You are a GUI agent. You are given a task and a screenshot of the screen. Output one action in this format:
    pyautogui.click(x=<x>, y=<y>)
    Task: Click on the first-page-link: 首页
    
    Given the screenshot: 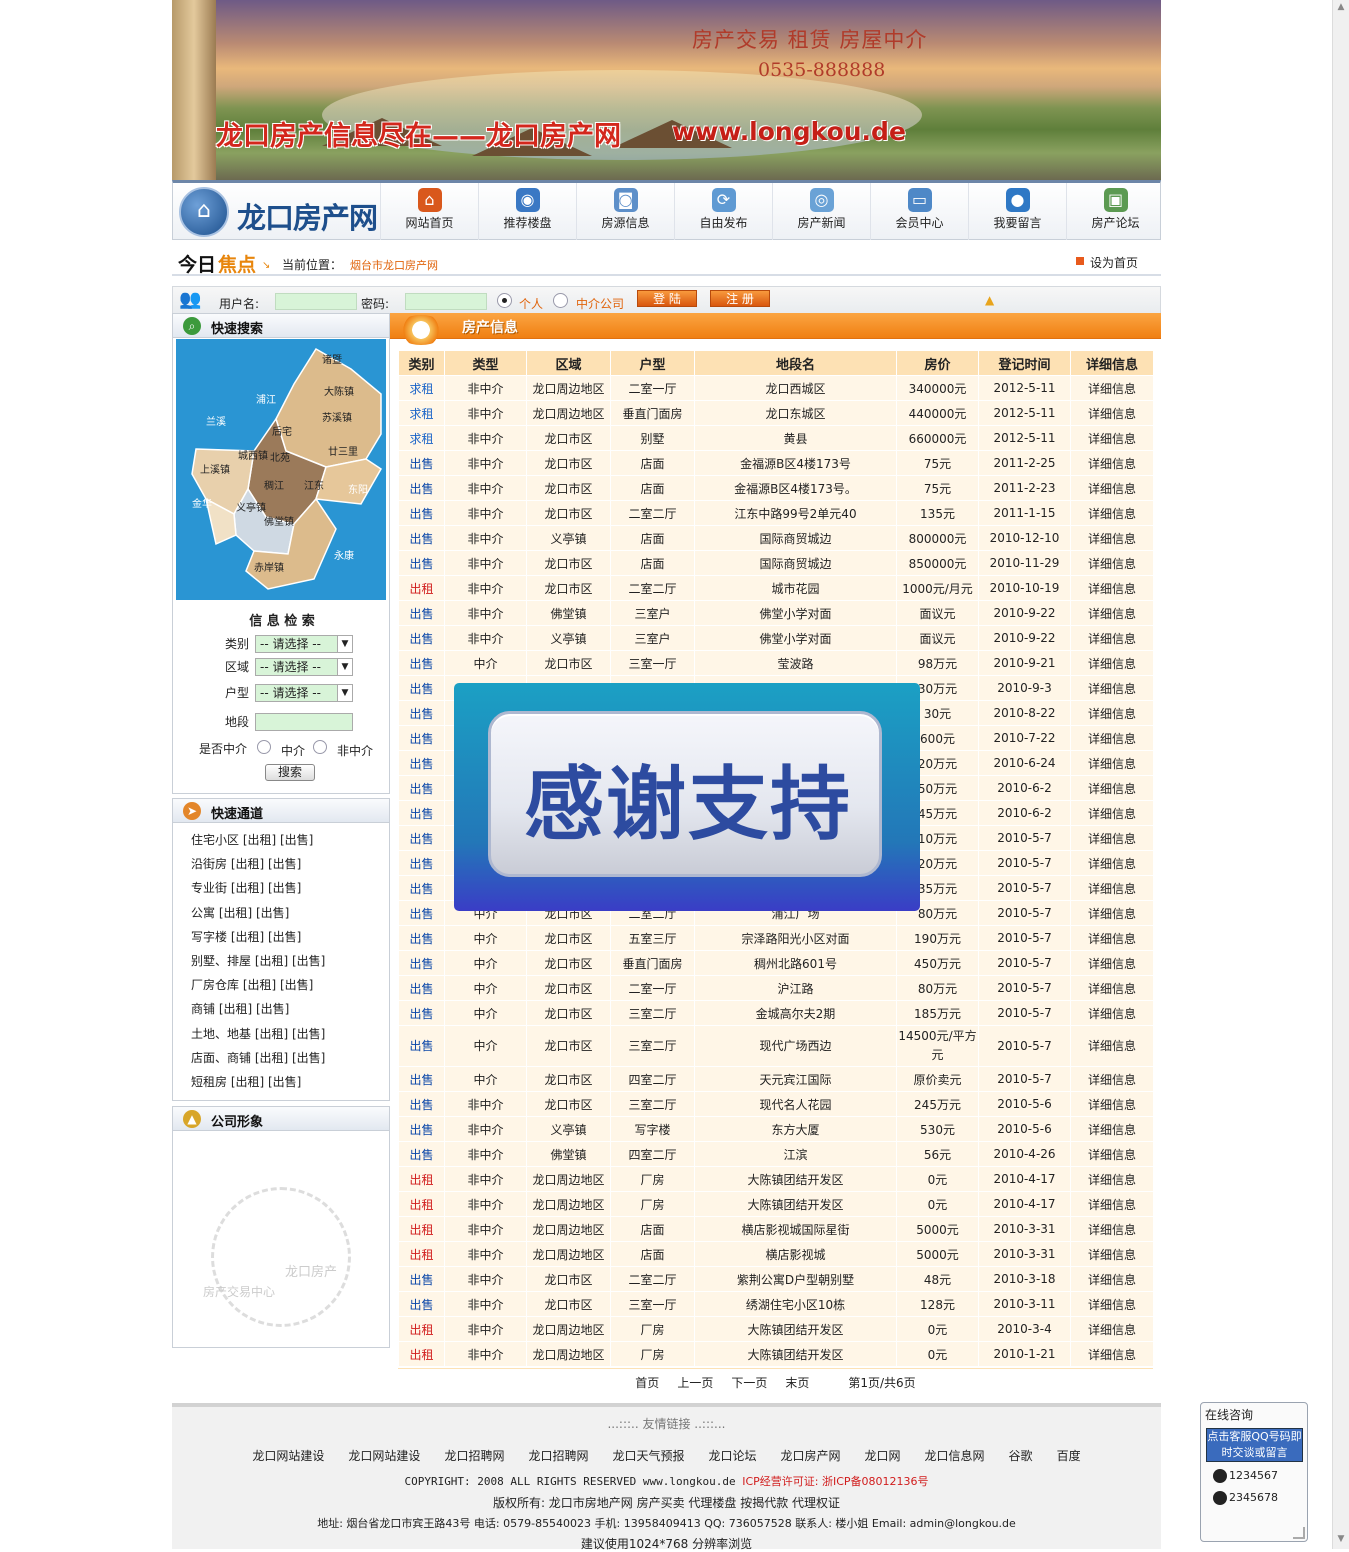 What is the action you would take?
    pyautogui.click(x=647, y=1383)
    